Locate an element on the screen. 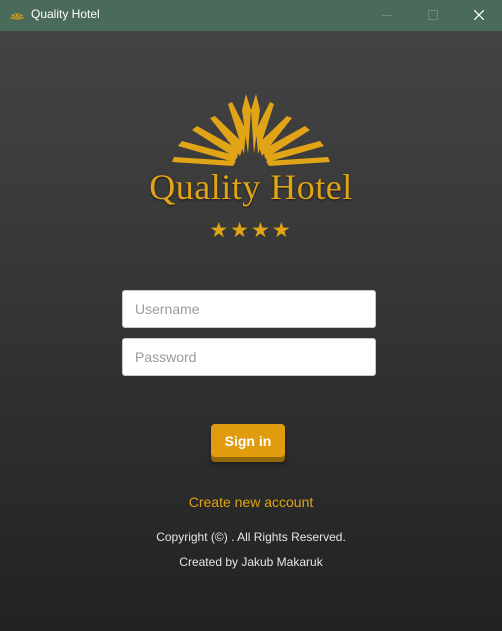 The width and height of the screenshot is (502, 631). username-input is located at coordinates (249, 309).